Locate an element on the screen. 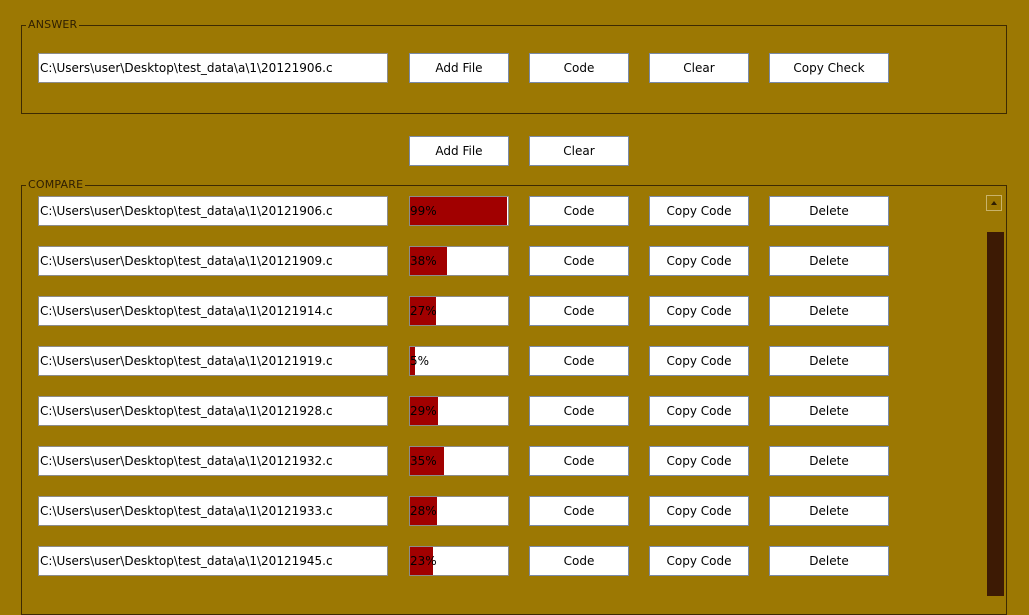  similarity-progress-bar: 5% is located at coordinates (459, 361).